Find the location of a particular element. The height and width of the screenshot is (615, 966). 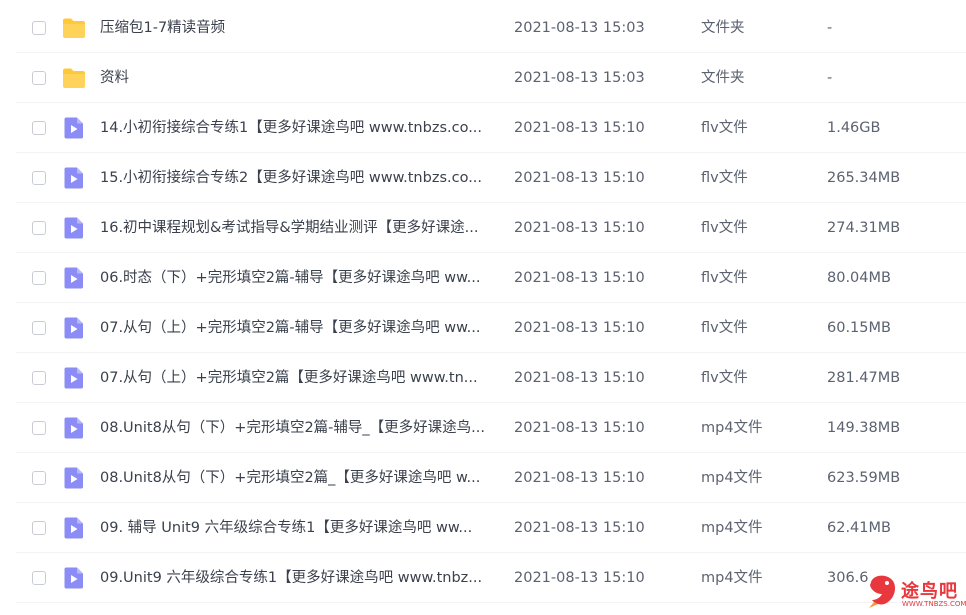

file-size: 265.34MB is located at coordinates (864, 178).